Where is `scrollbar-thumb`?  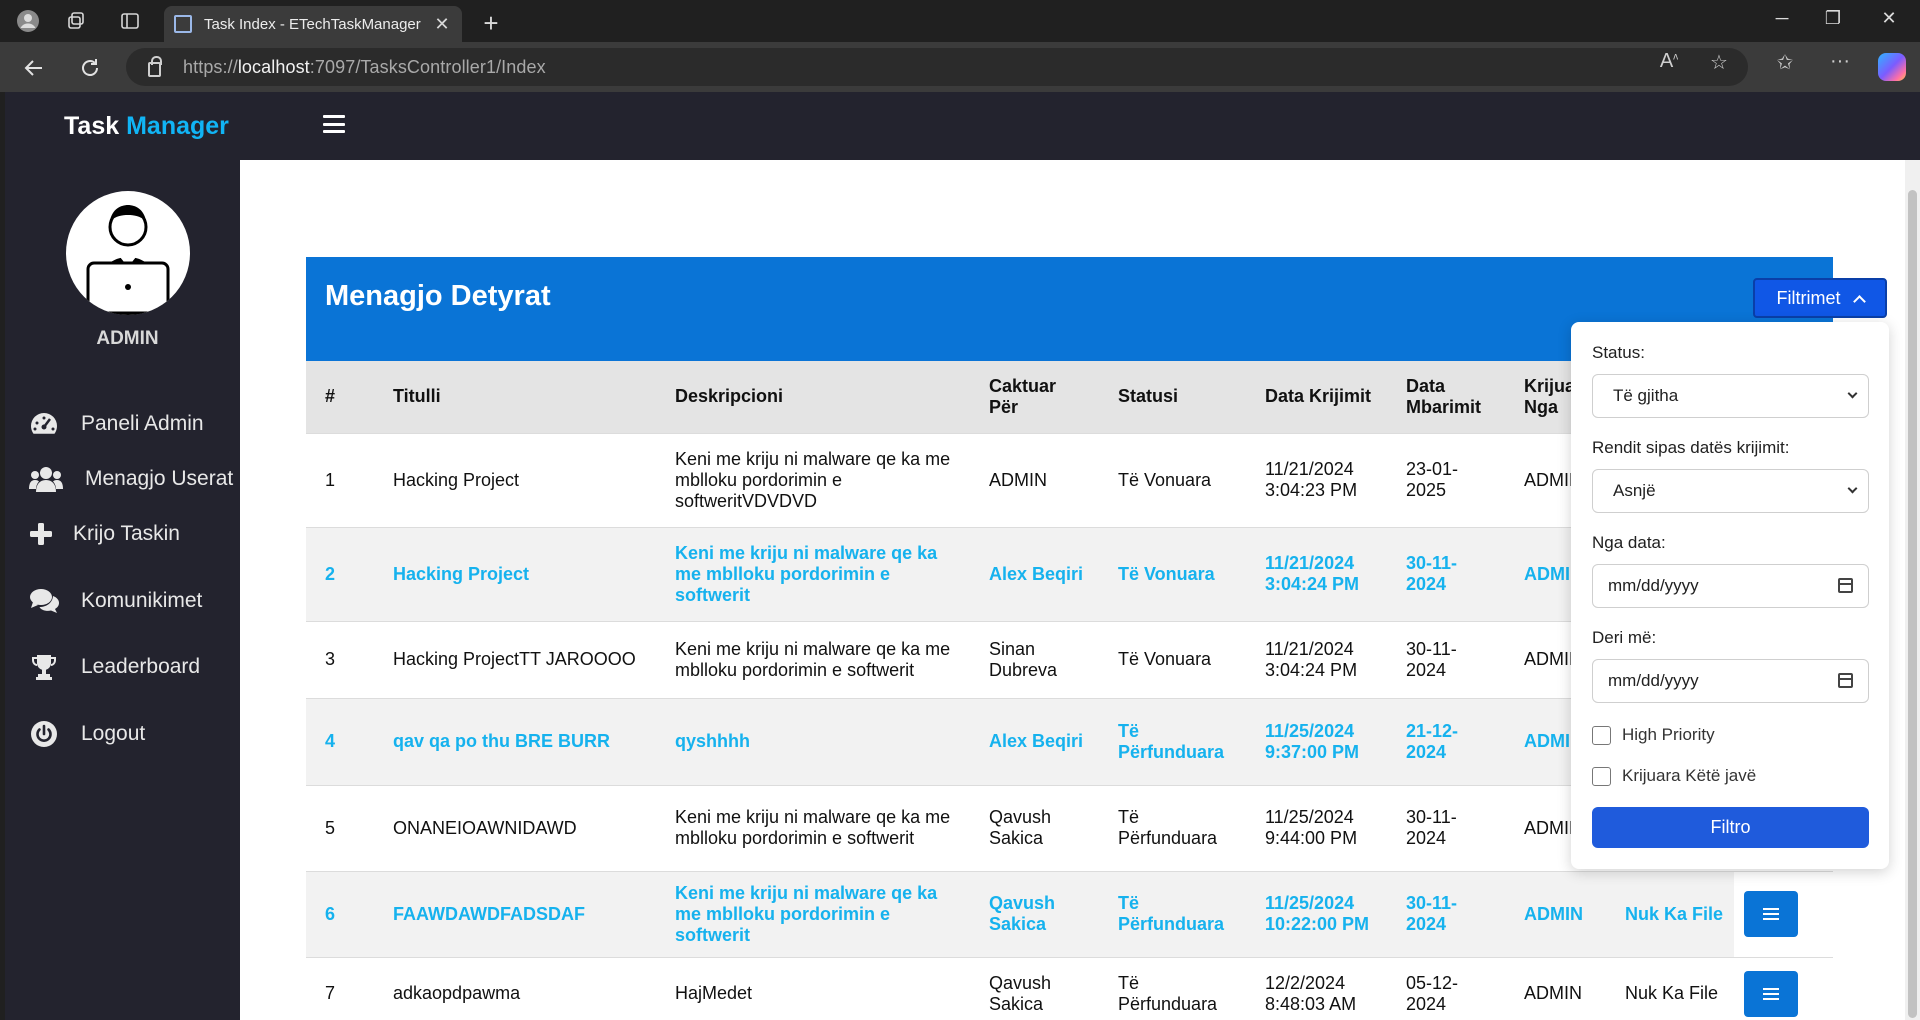
scrollbar-thumb is located at coordinates (1912, 604).